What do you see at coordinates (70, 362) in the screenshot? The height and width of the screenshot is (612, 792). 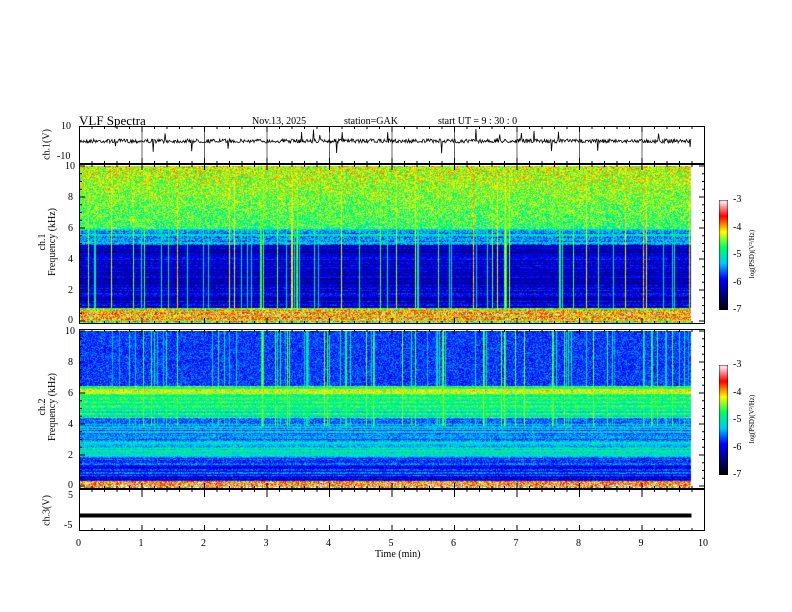 I see `s2-ytick: 8` at bounding box center [70, 362].